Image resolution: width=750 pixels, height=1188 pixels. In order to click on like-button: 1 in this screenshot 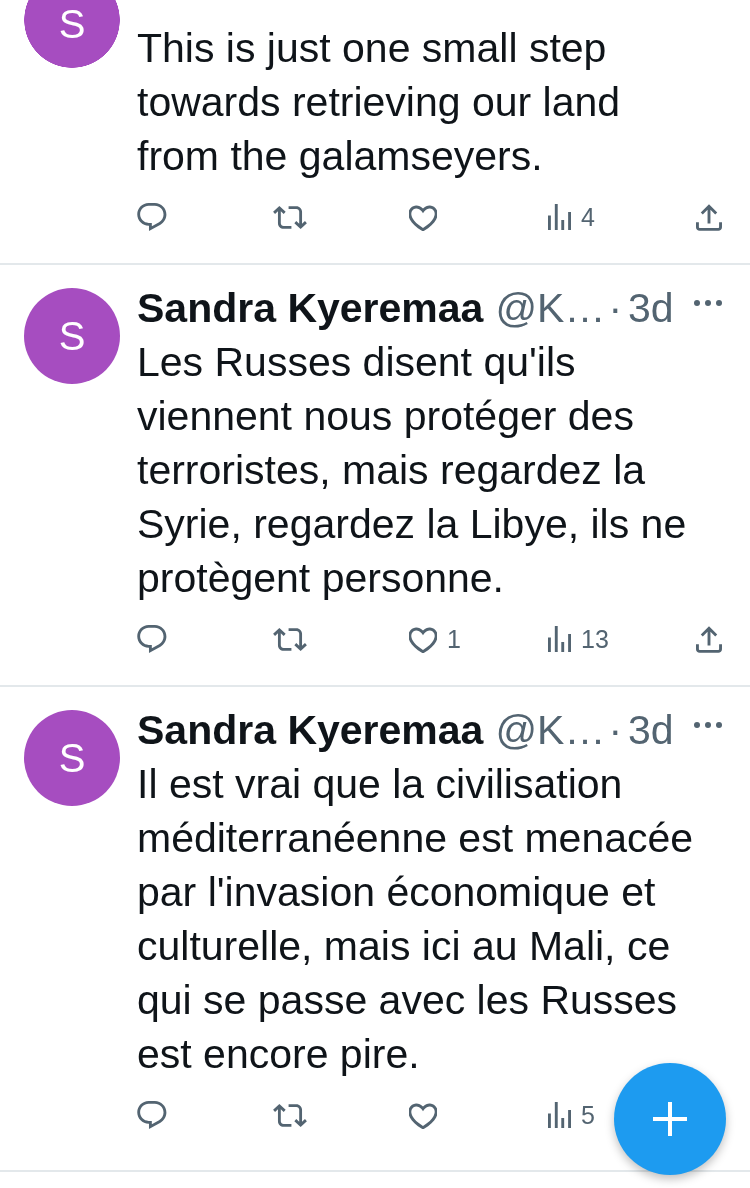, I will do `click(435, 639)`.